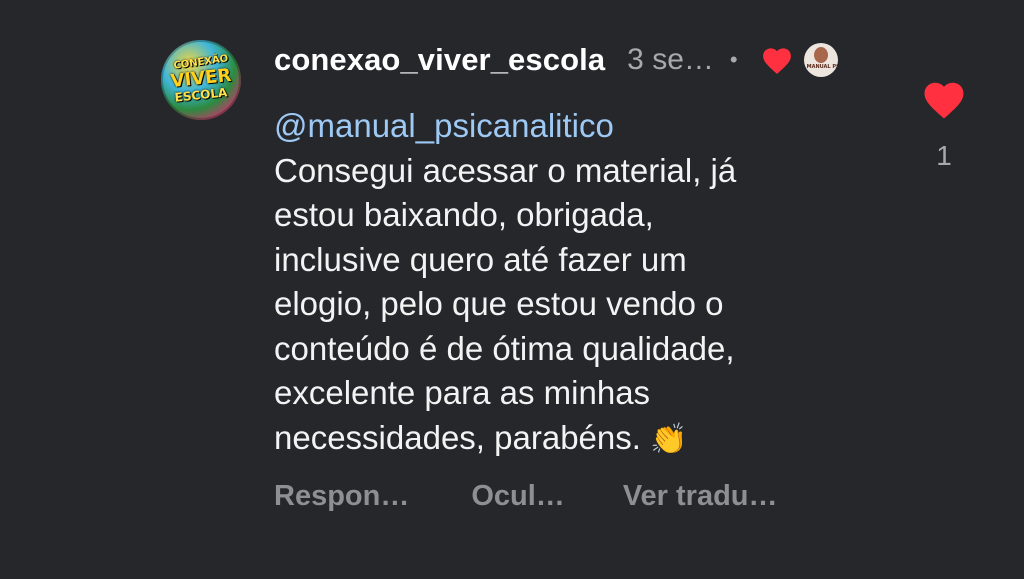  What do you see at coordinates (776, 61) in the screenshot?
I see `red-heart-icon` at bounding box center [776, 61].